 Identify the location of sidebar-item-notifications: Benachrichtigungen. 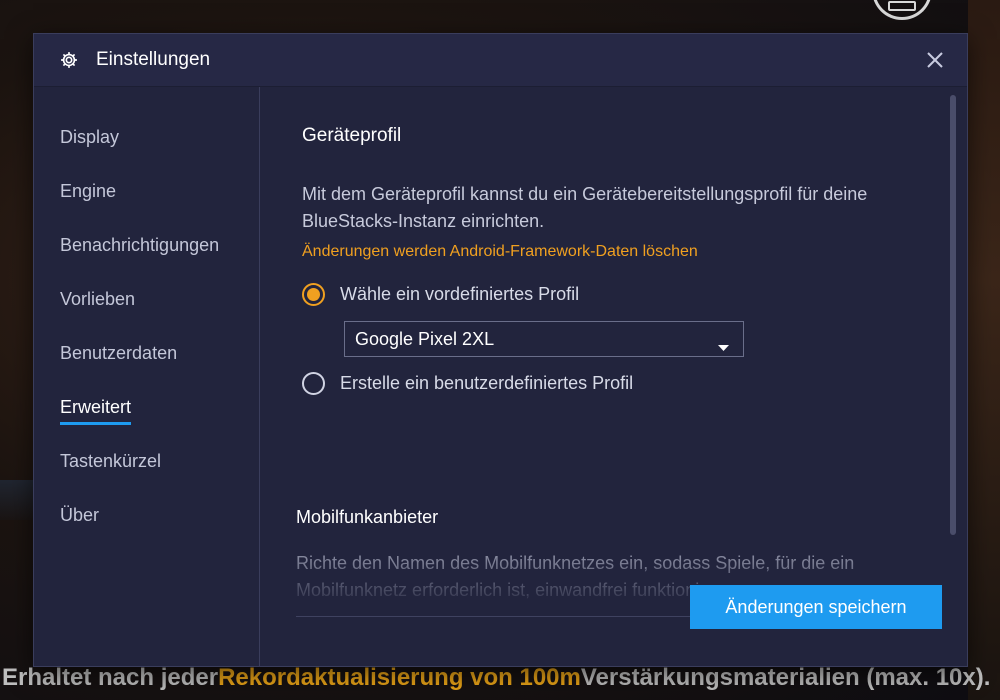
(146, 262).